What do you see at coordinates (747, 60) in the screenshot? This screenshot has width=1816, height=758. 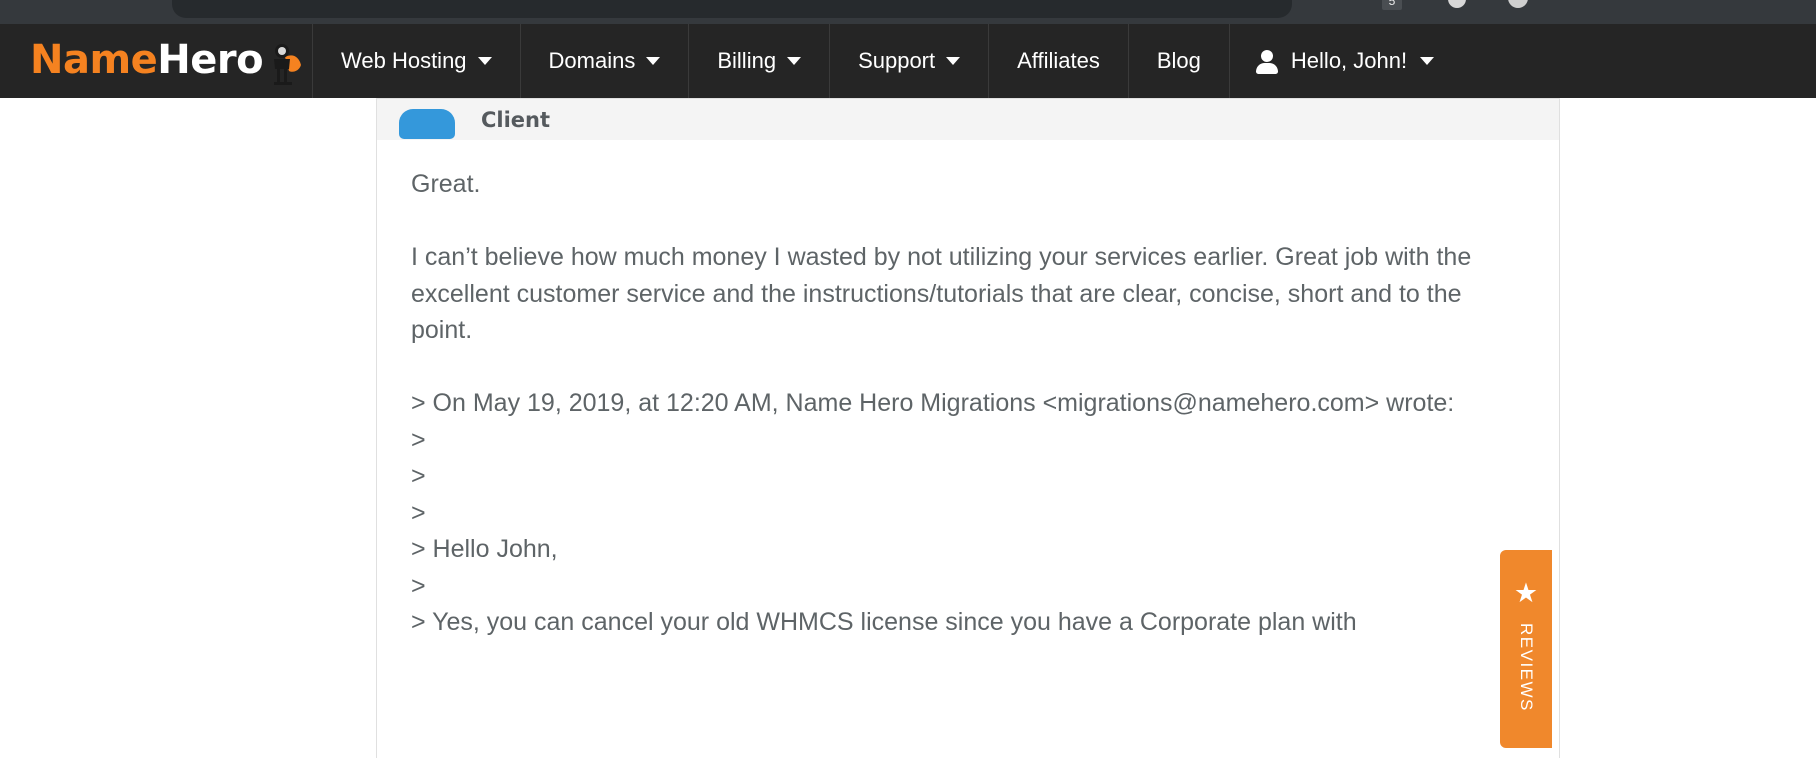 I see `nav-item-label: Billing` at bounding box center [747, 60].